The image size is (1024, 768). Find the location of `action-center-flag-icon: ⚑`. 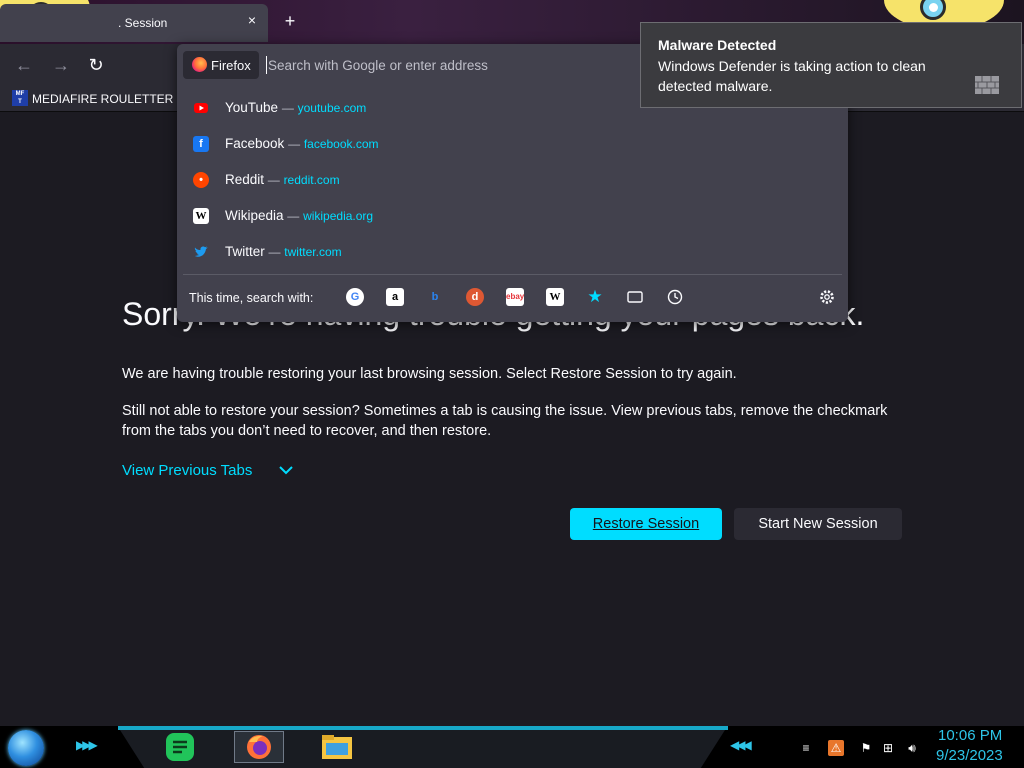

action-center-flag-icon: ⚑ is located at coordinates (866, 748).